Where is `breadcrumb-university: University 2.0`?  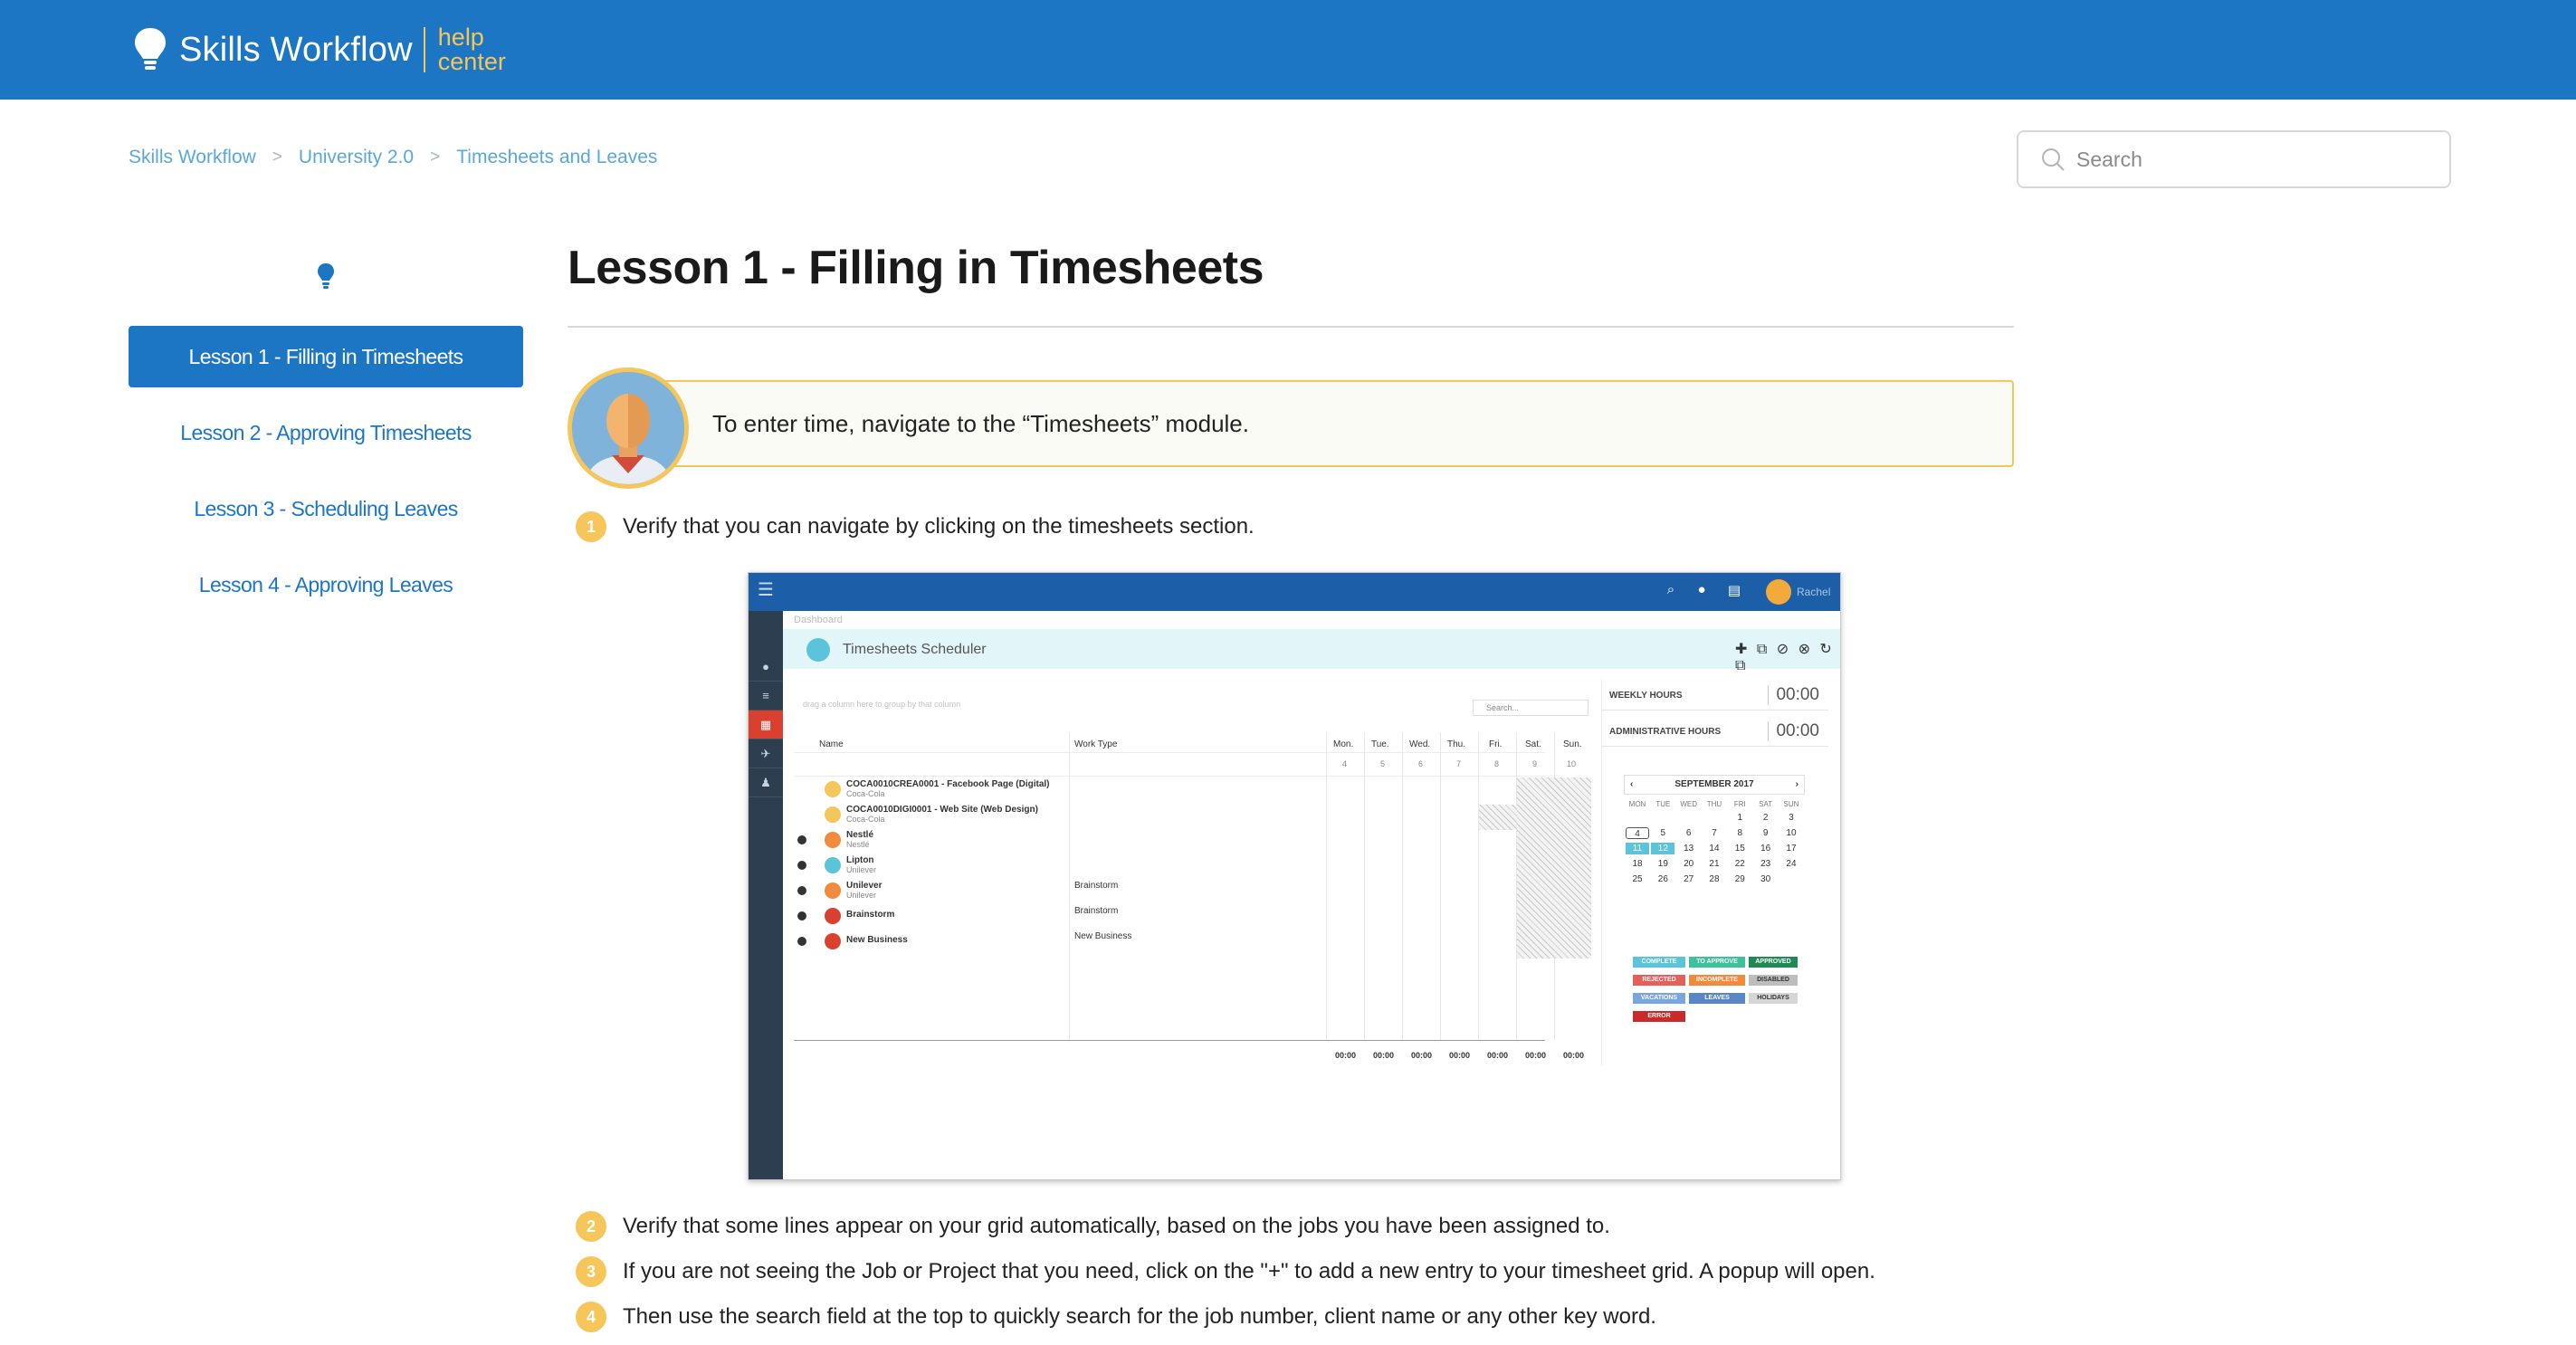 breadcrumb-university: University 2.0 is located at coordinates (356, 157).